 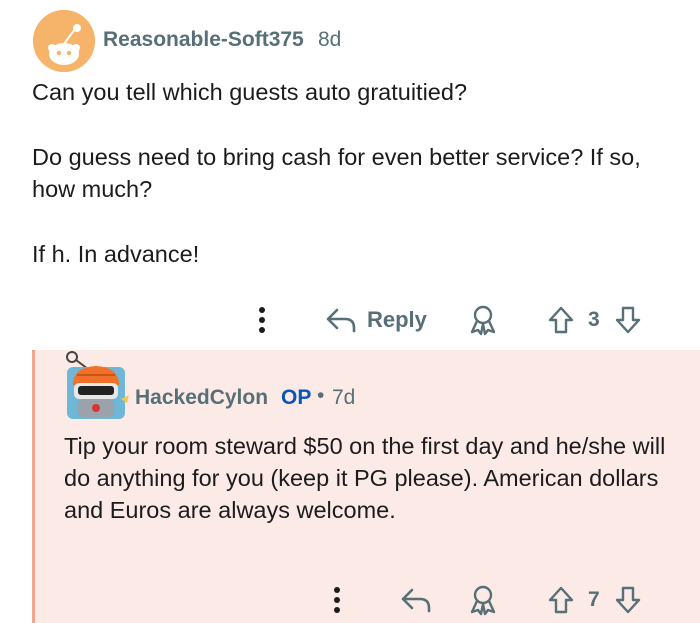 What do you see at coordinates (330, 39) in the screenshot?
I see `comment-age: 8d` at bounding box center [330, 39].